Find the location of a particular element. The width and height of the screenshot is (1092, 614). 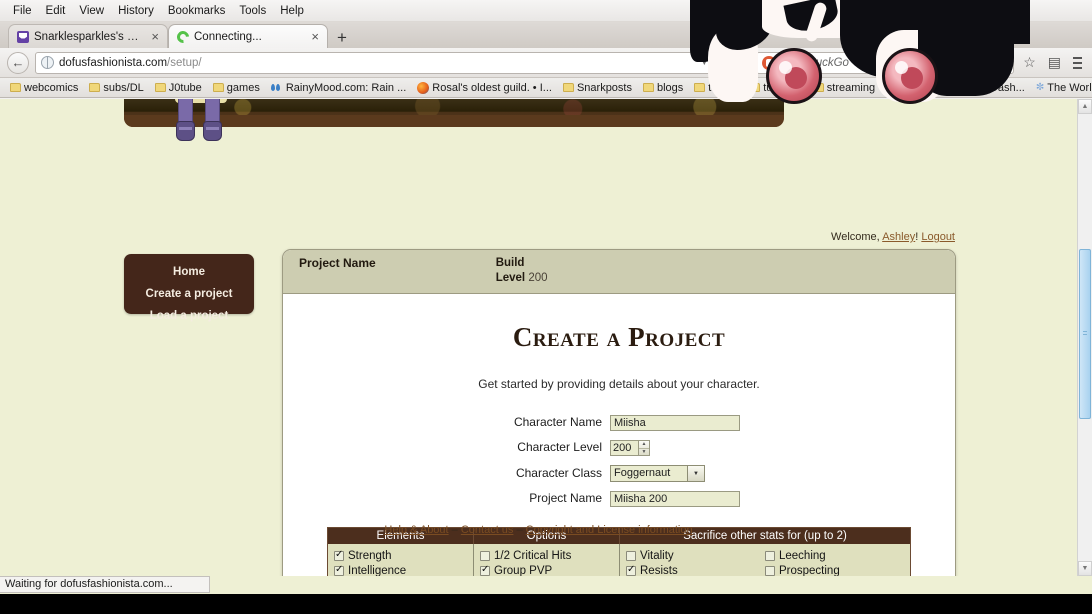

firefox-icon is located at coordinates (423, 87).